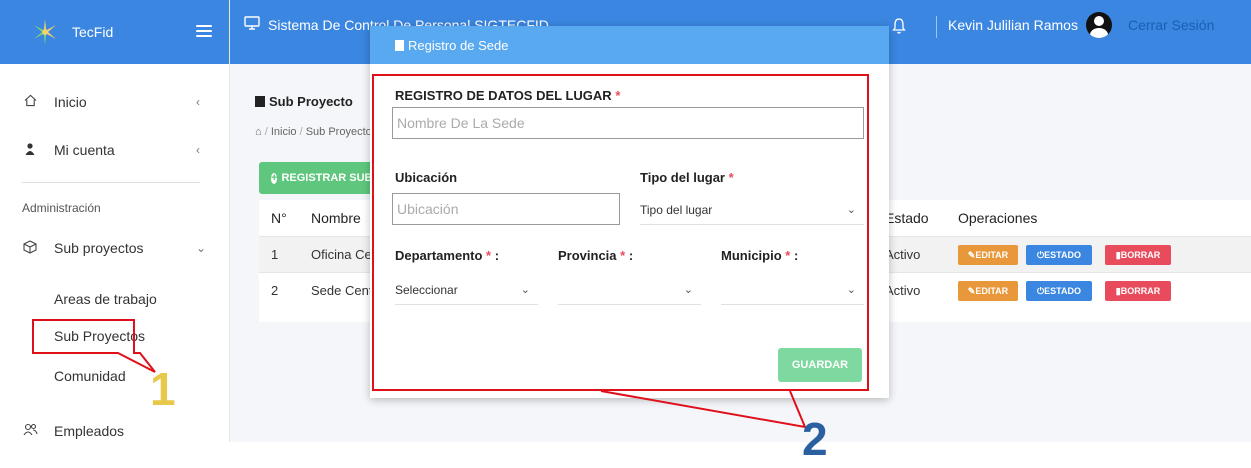 The image size is (1251, 468). What do you see at coordinates (163, 389) in the screenshot?
I see `annotation-number-1: 1` at bounding box center [163, 389].